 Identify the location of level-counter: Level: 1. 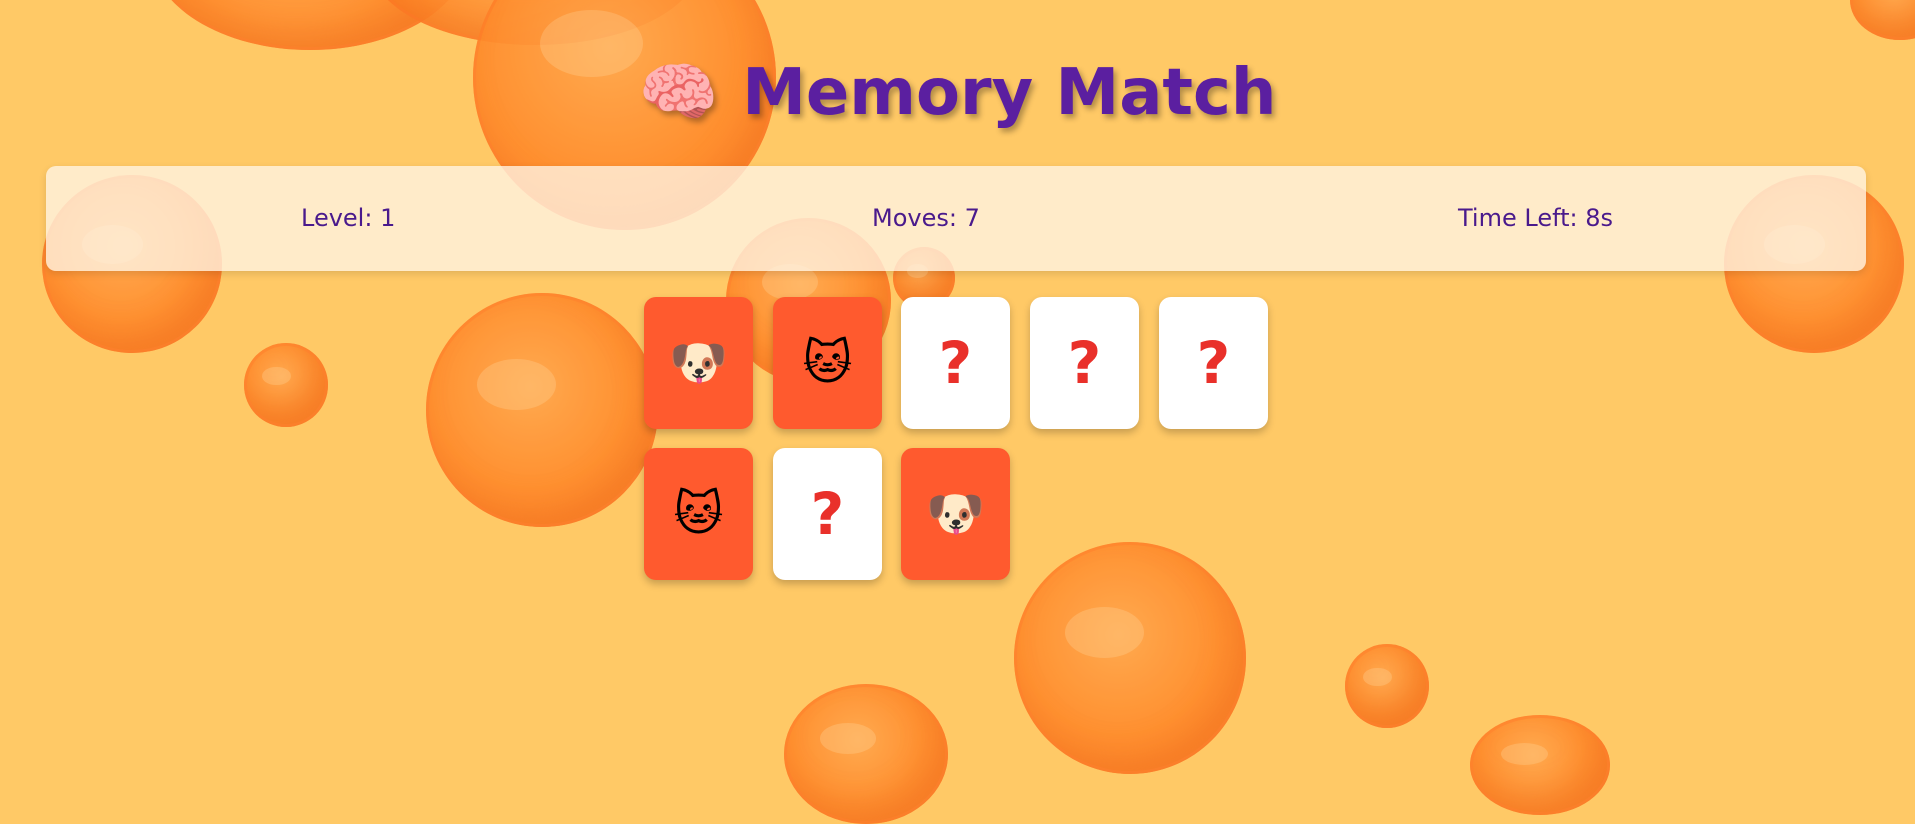
(348, 218).